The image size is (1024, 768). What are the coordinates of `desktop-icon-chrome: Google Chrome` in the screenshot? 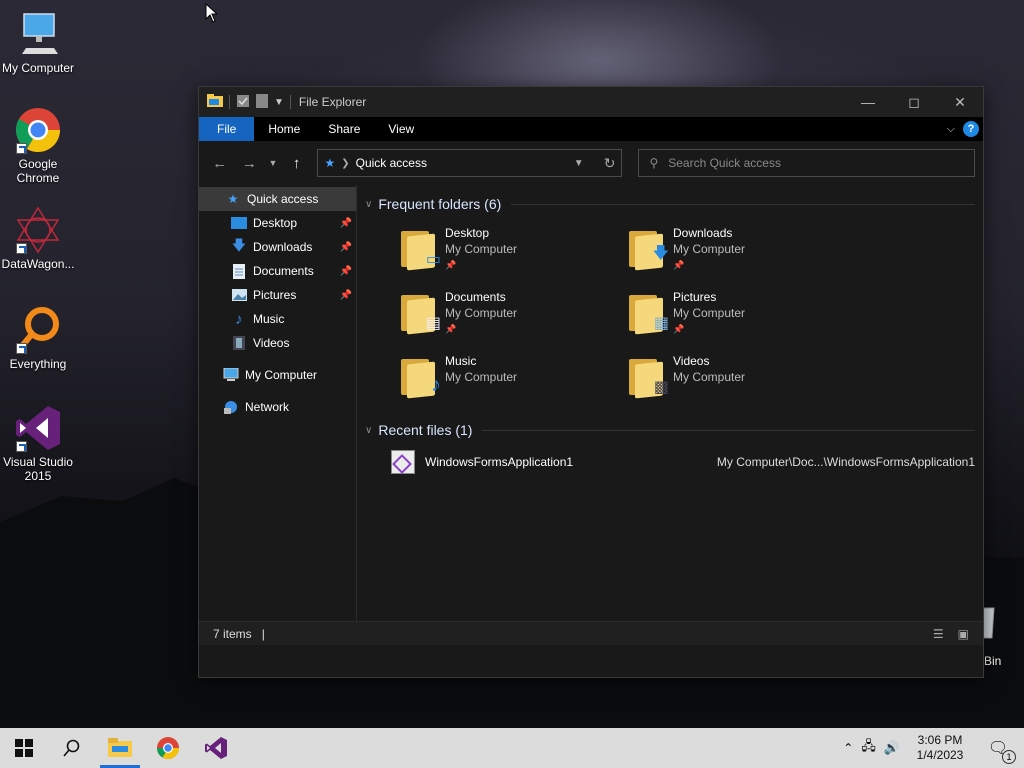 It's located at (38, 145).